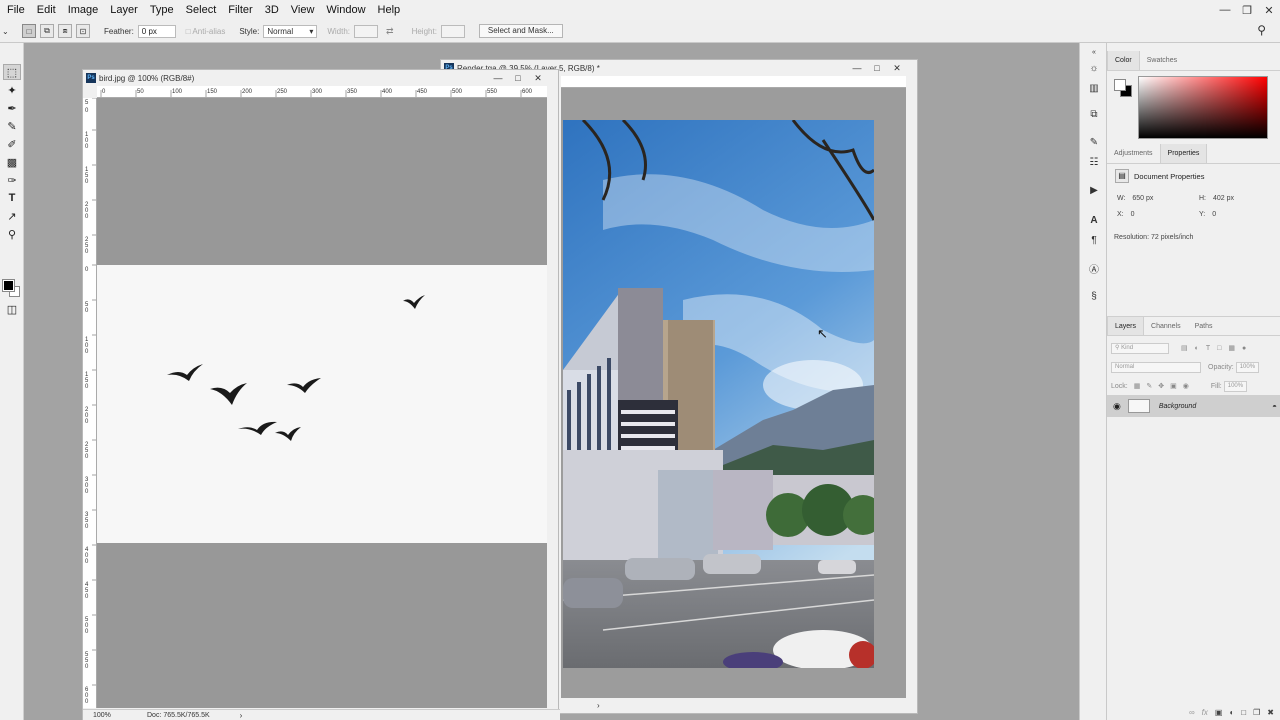 The height and width of the screenshot is (720, 1280). I want to click on tab-adjustments: Adjustments, so click(1133, 153).